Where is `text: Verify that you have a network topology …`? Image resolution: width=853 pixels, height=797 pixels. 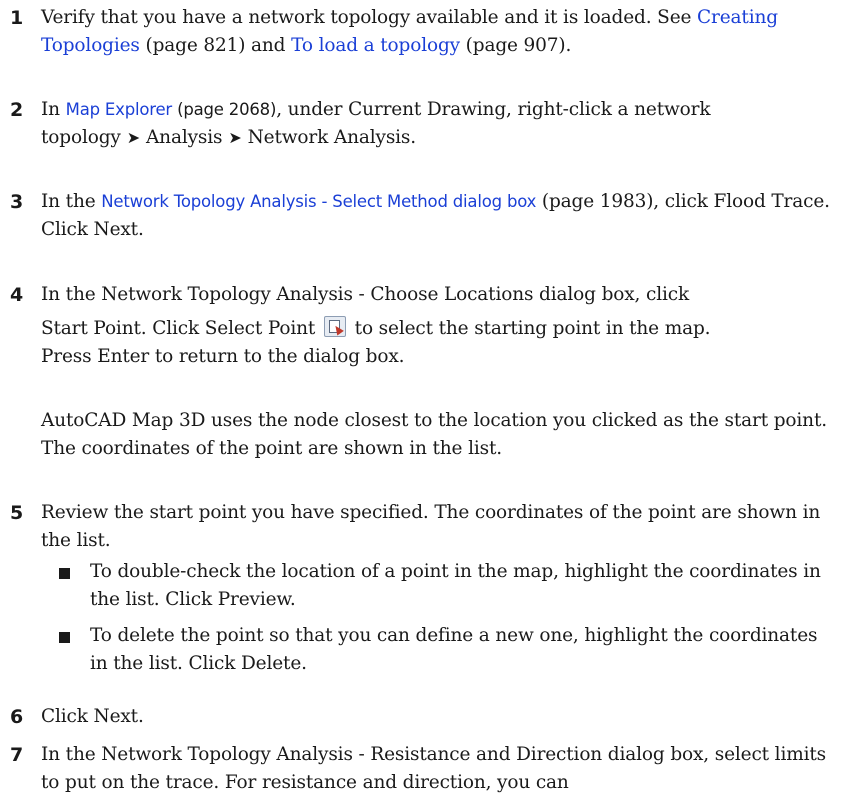 text: Verify that you have a network topology … is located at coordinates (369, 17).